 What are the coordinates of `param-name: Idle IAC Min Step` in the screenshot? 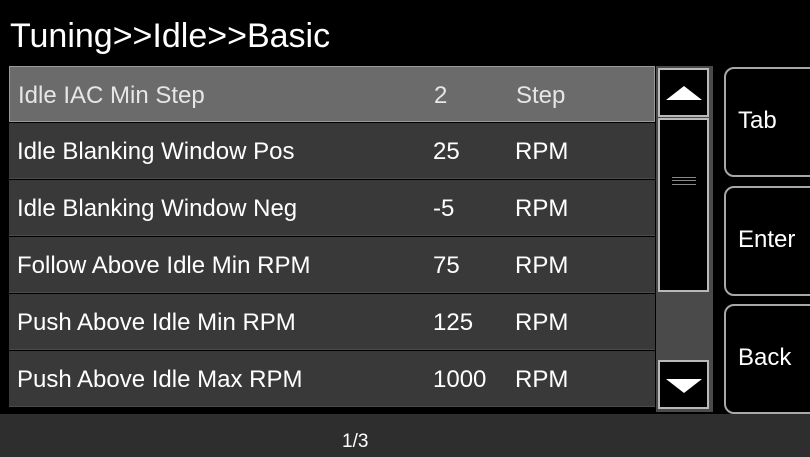 It's located at (111, 95).